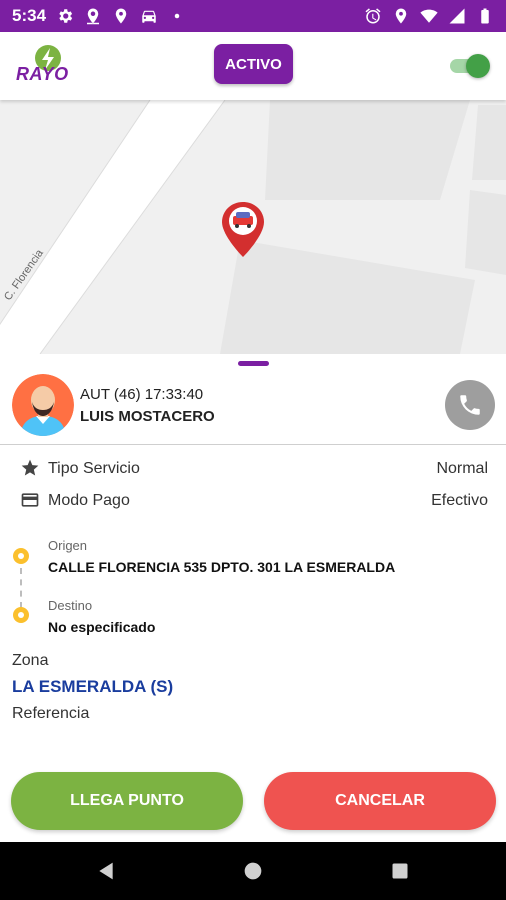  I want to click on home-icon, so click(253, 871).